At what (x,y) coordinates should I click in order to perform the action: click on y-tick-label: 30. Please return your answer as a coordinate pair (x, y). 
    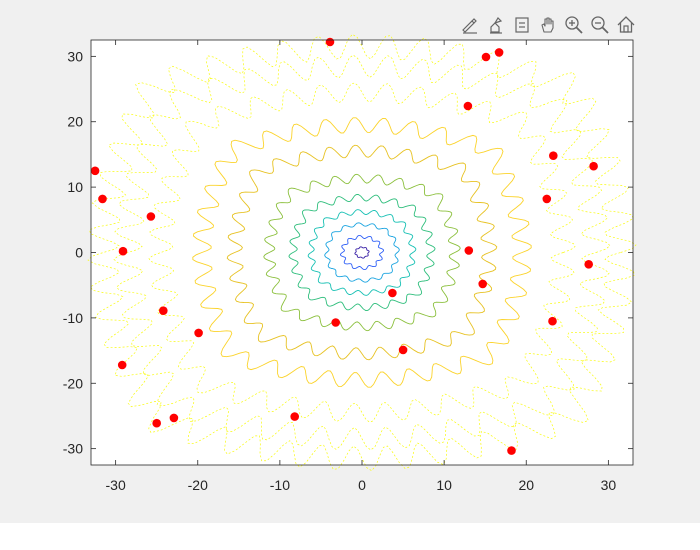
    Looking at the image, I should click on (75, 56).